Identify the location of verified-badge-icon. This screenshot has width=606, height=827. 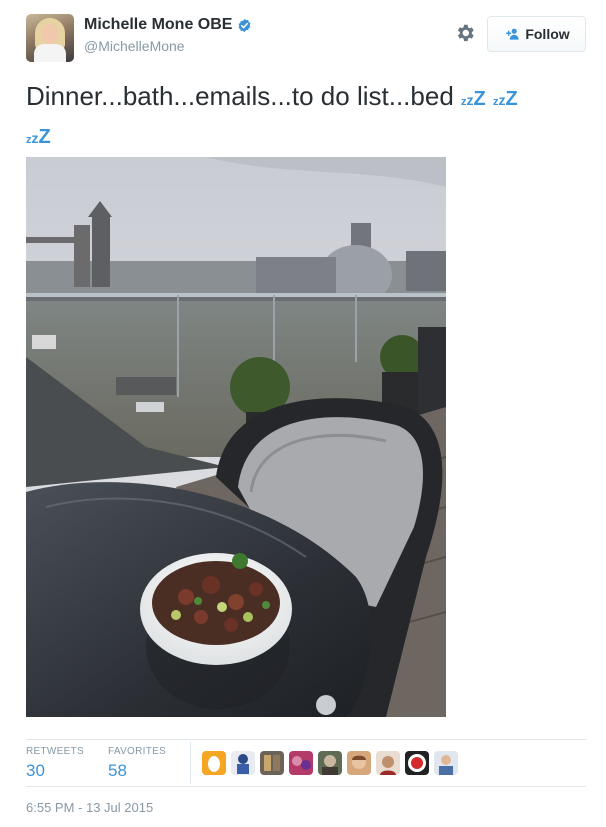
(245, 25).